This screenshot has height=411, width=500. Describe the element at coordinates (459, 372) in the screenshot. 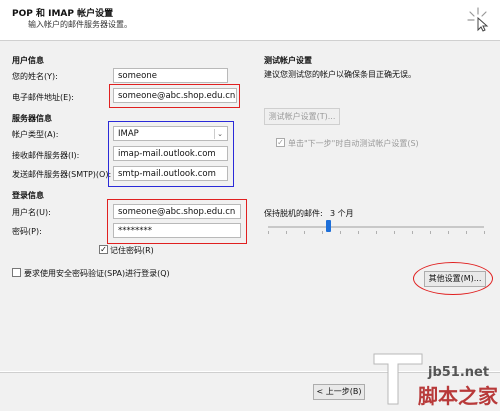

I see `watermark-site: jb51.net` at that location.